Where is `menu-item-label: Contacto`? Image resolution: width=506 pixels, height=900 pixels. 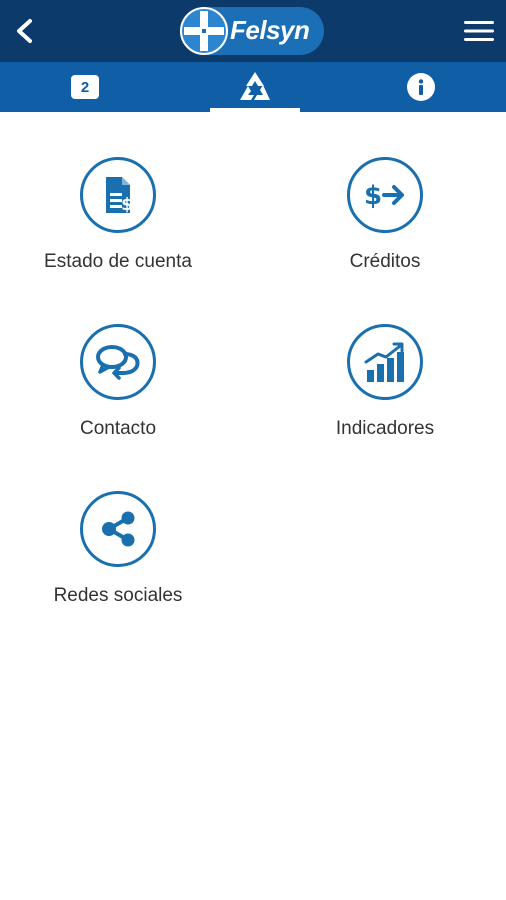 menu-item-label: Contacto is located at coordinates (118, 428).